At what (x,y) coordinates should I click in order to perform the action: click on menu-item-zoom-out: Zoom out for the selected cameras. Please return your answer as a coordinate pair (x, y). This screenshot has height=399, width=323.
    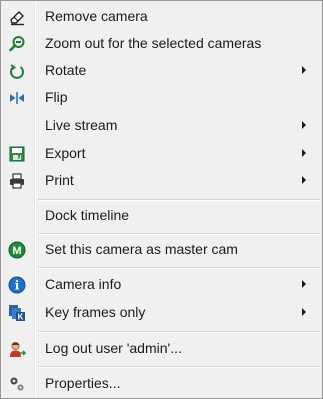
    Looking at the image, I should click on (162, 43).